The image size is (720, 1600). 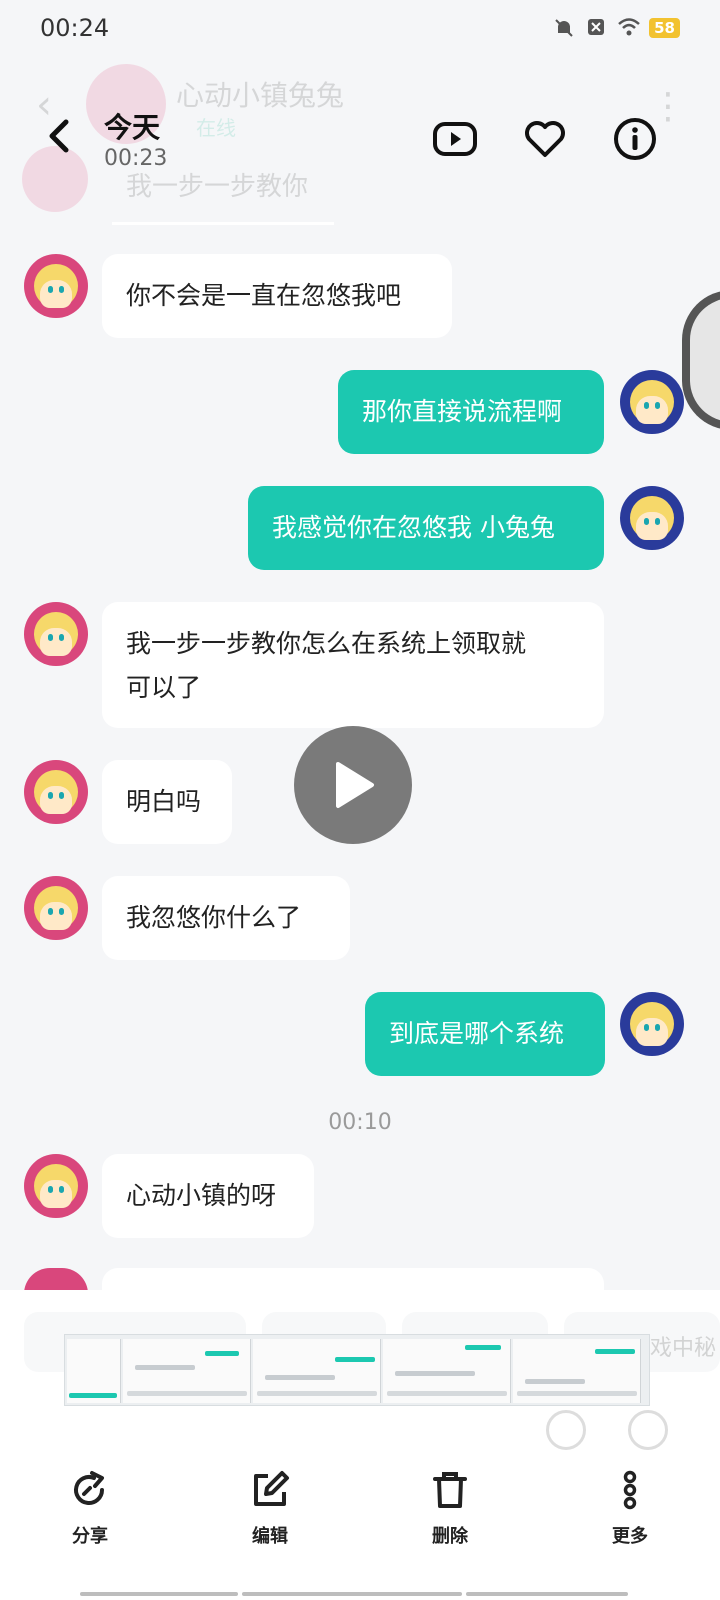 What do you see at coordinates (471, 412) in the screenshot?
I see `message-bubble: 那你直接说流程啊` at bounding box center [471, 412].